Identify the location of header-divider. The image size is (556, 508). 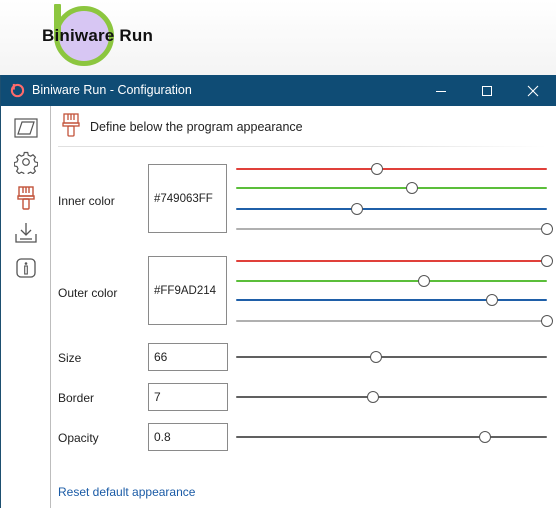
(302, 146).